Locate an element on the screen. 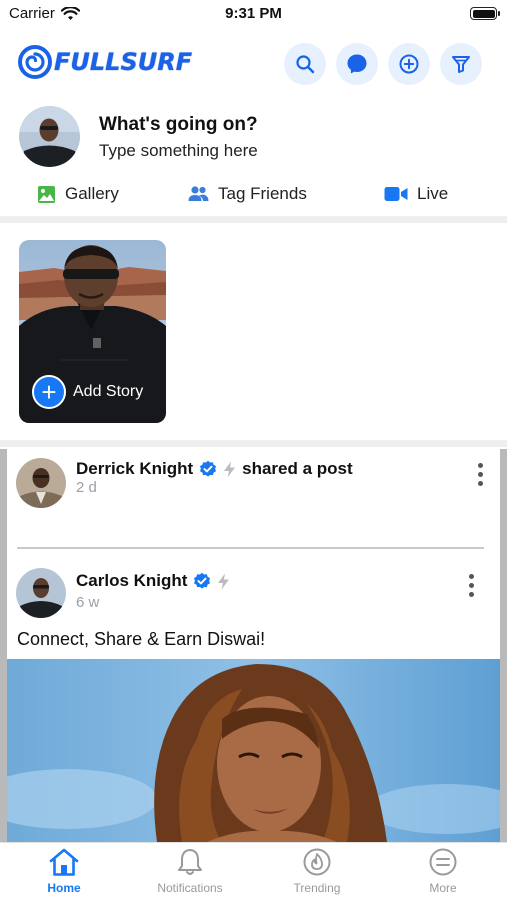  live-video-icon is located at coordinates (396, 194).